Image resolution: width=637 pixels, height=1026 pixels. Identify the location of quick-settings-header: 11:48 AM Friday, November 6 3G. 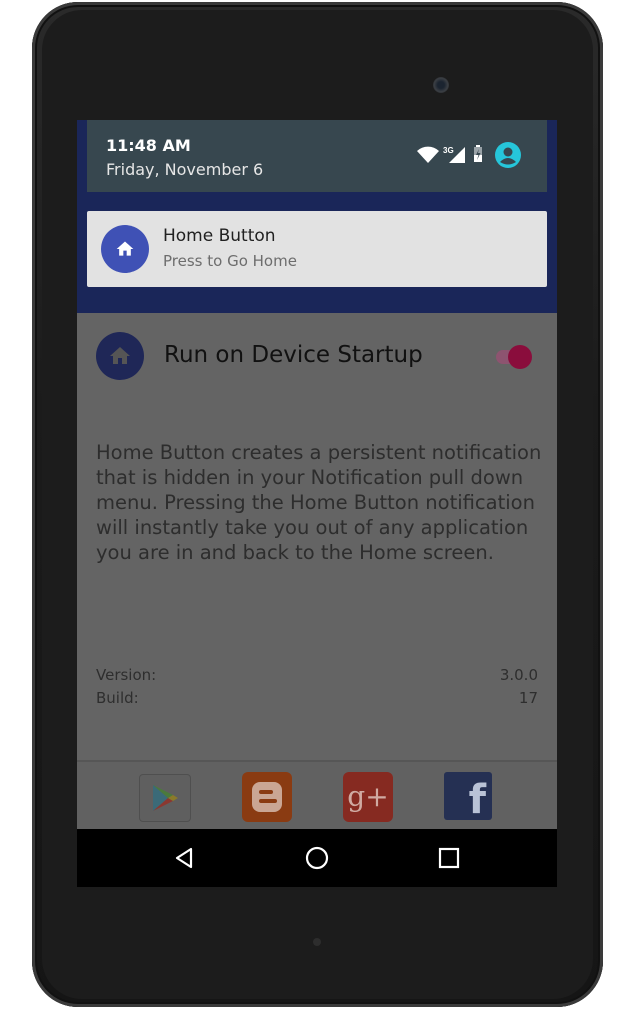
(317, 156).